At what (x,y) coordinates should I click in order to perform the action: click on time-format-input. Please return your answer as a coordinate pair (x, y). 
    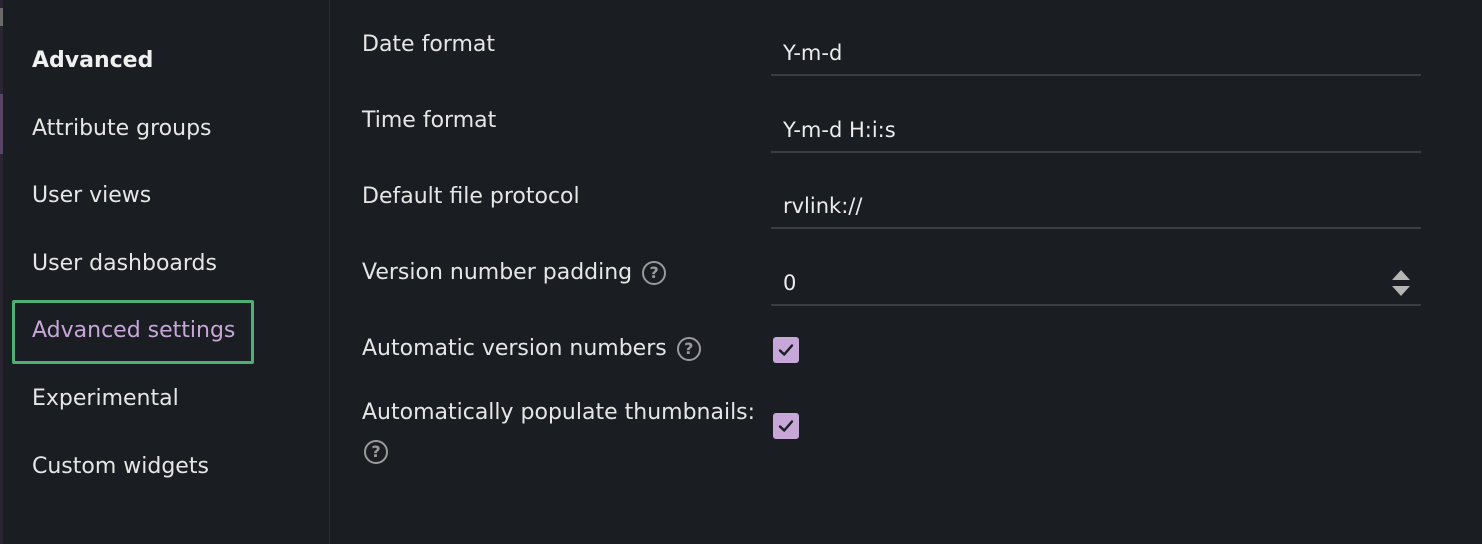
    Looking at the image, I should click on (1078, 130).